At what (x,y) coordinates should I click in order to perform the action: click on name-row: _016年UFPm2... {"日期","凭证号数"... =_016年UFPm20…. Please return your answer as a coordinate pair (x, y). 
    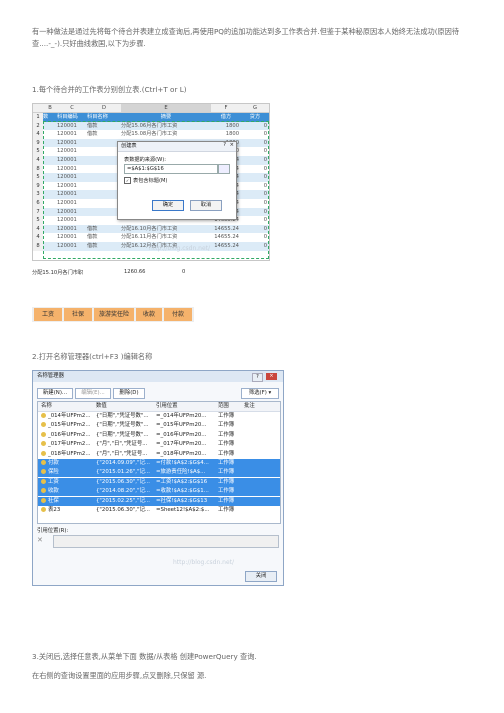
    Looking at the image, I should click on (159, 435).